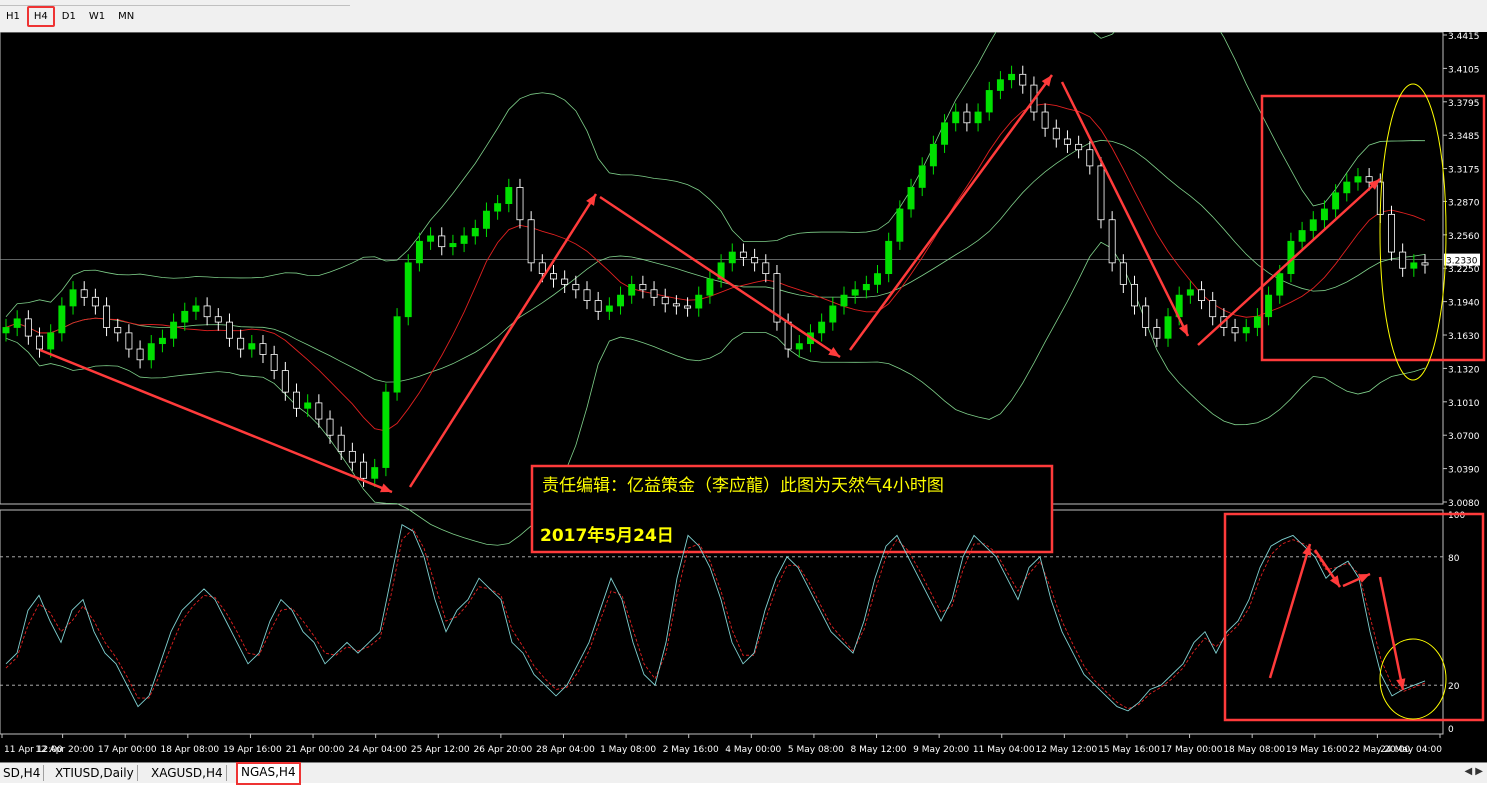 This screenshot has height=785, width=1487. I want to click on timeframe-w1: W1, so click(97, 16).